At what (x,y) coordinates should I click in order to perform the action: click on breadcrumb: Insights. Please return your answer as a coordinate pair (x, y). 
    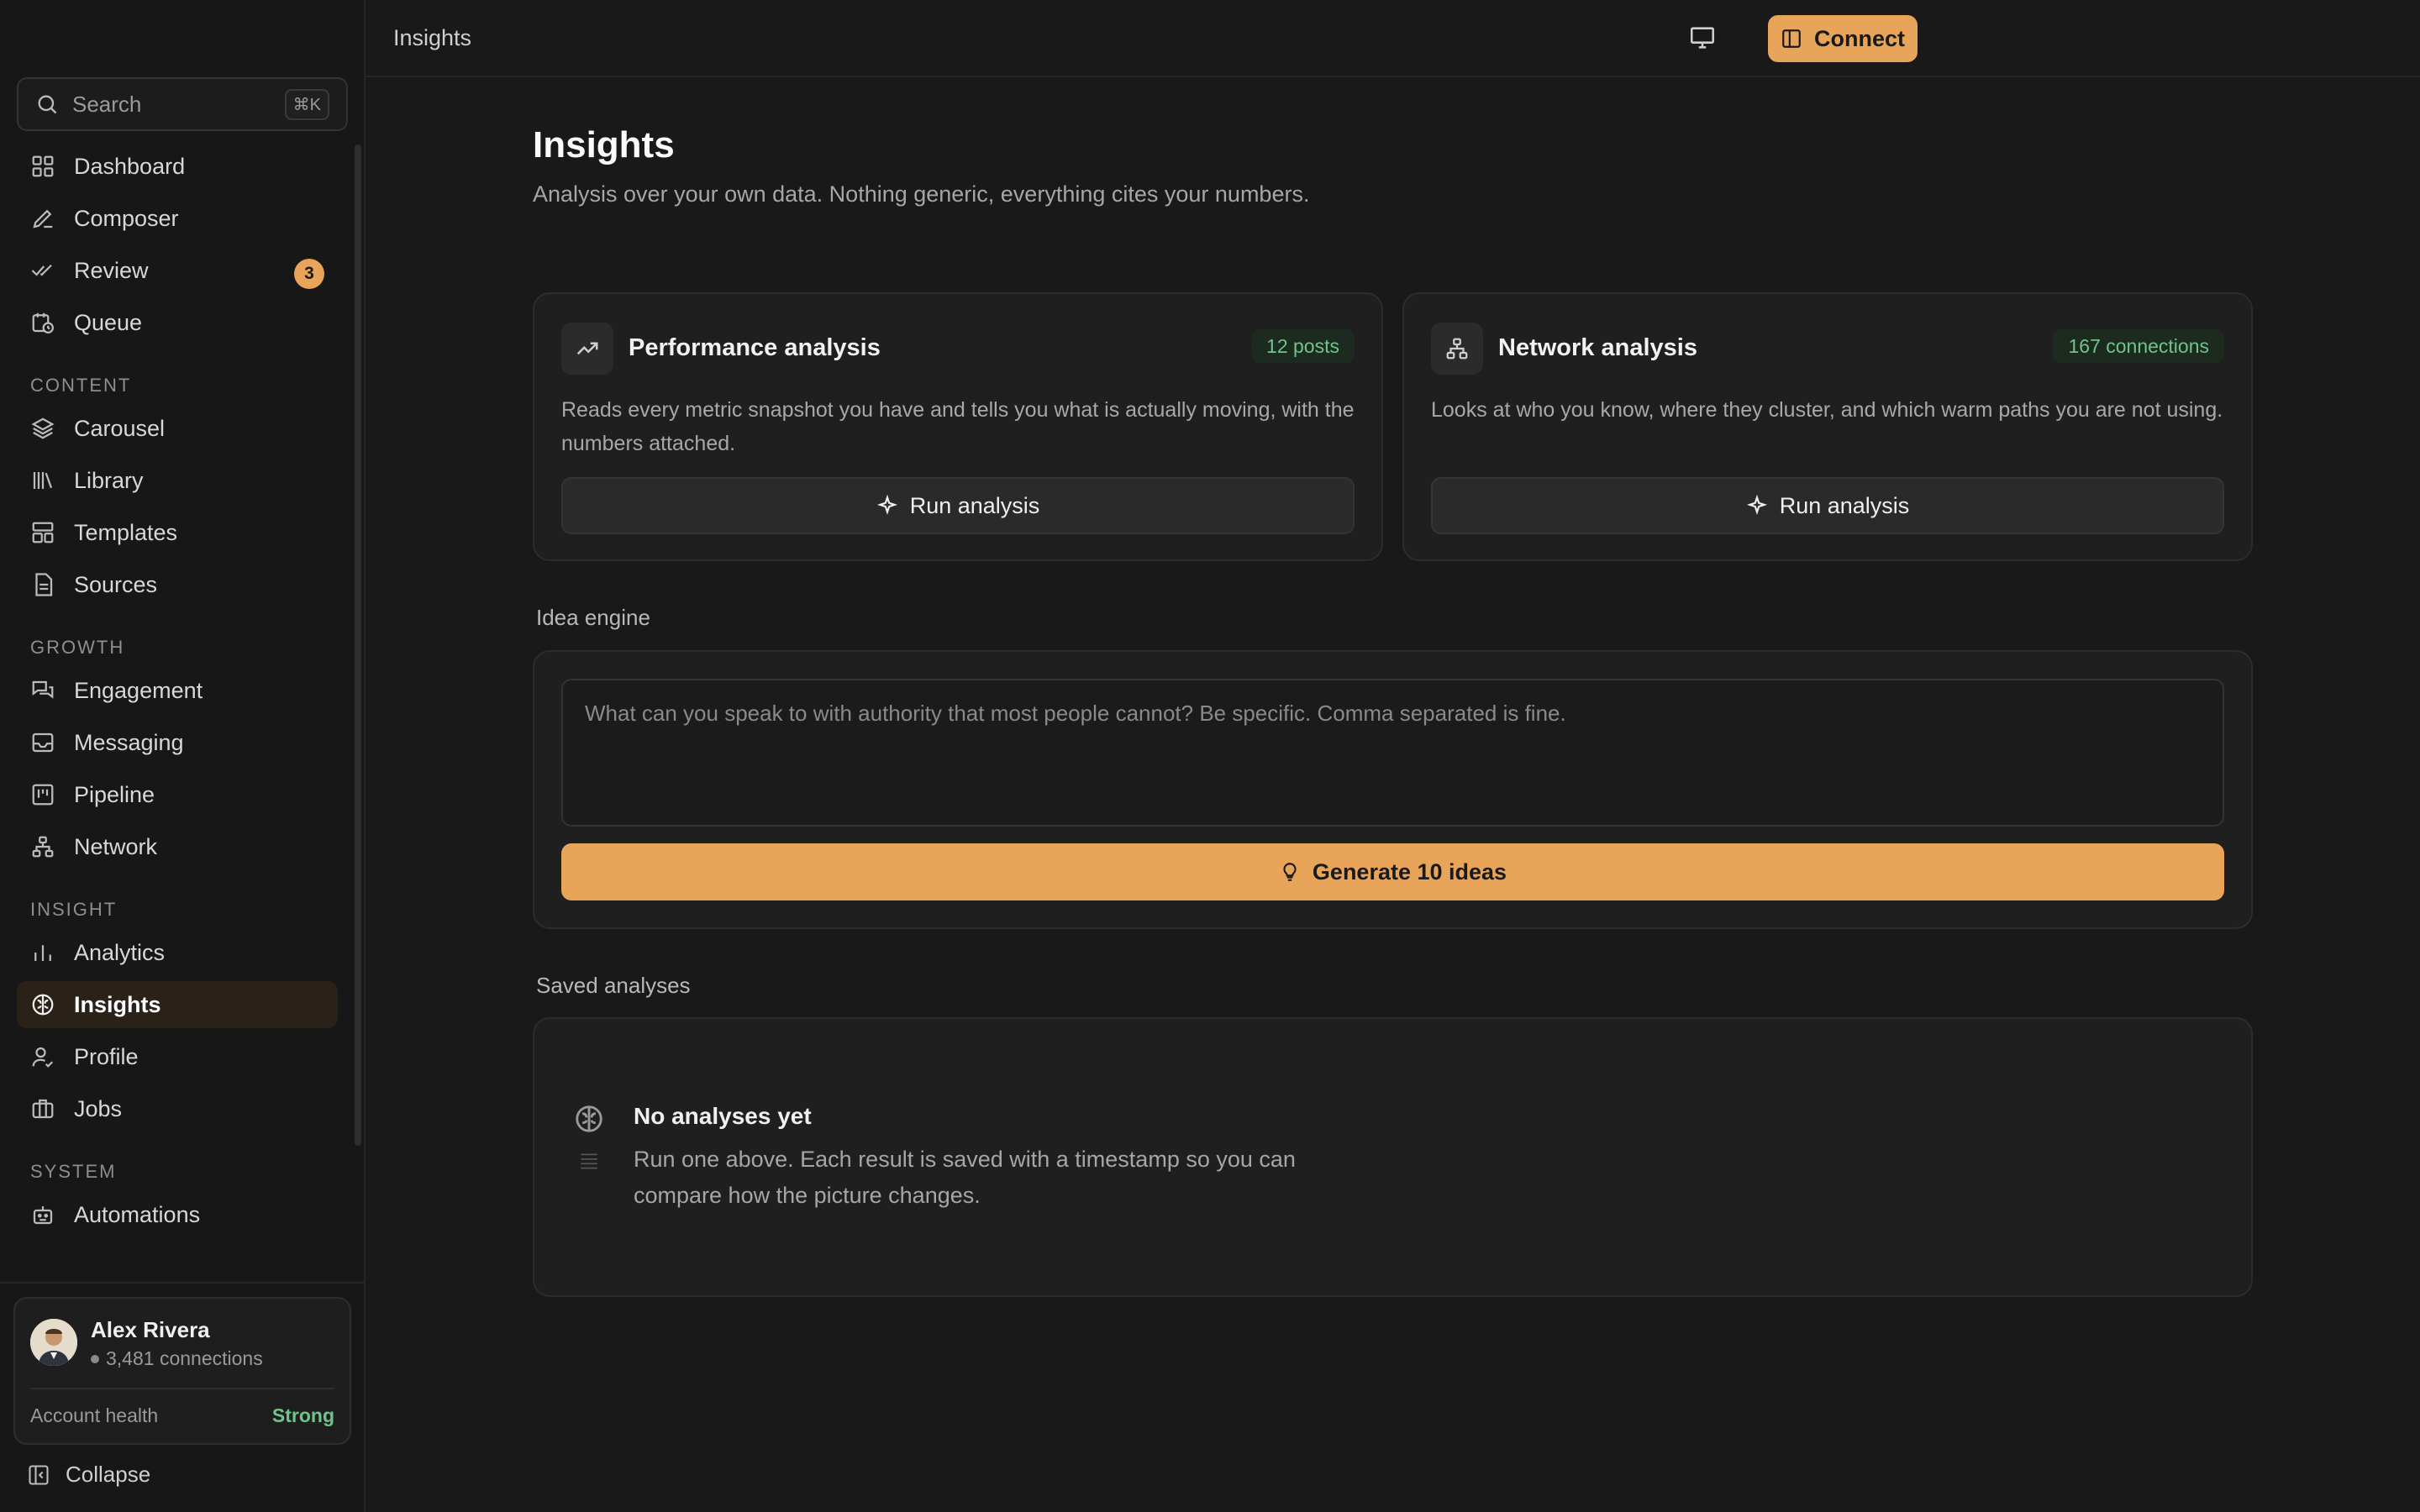
    Looking at the image, I should click on (433, 37).